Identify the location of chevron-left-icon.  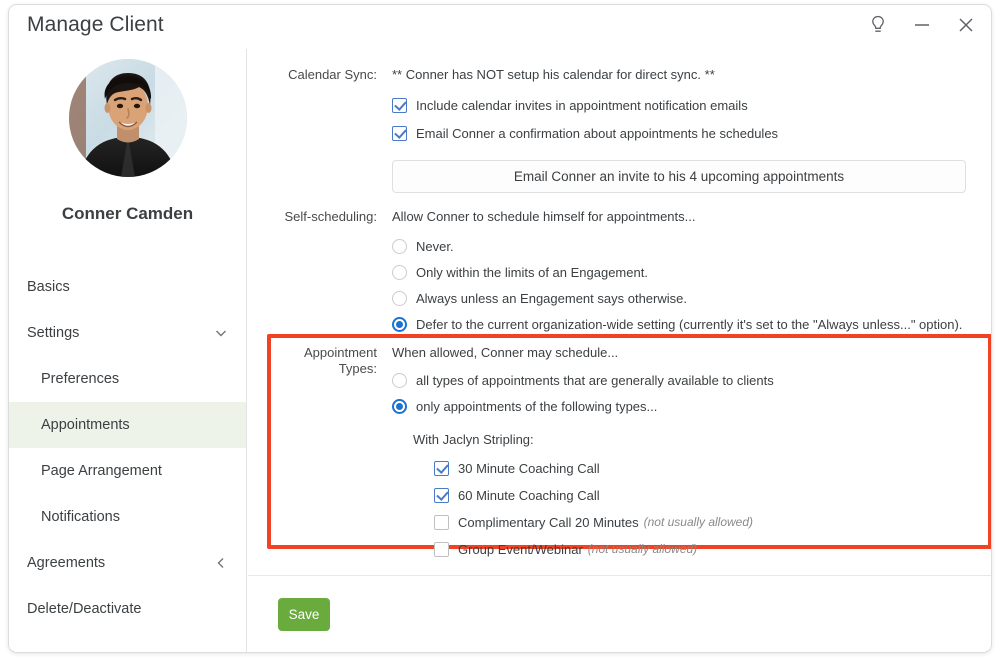
(221, 563).